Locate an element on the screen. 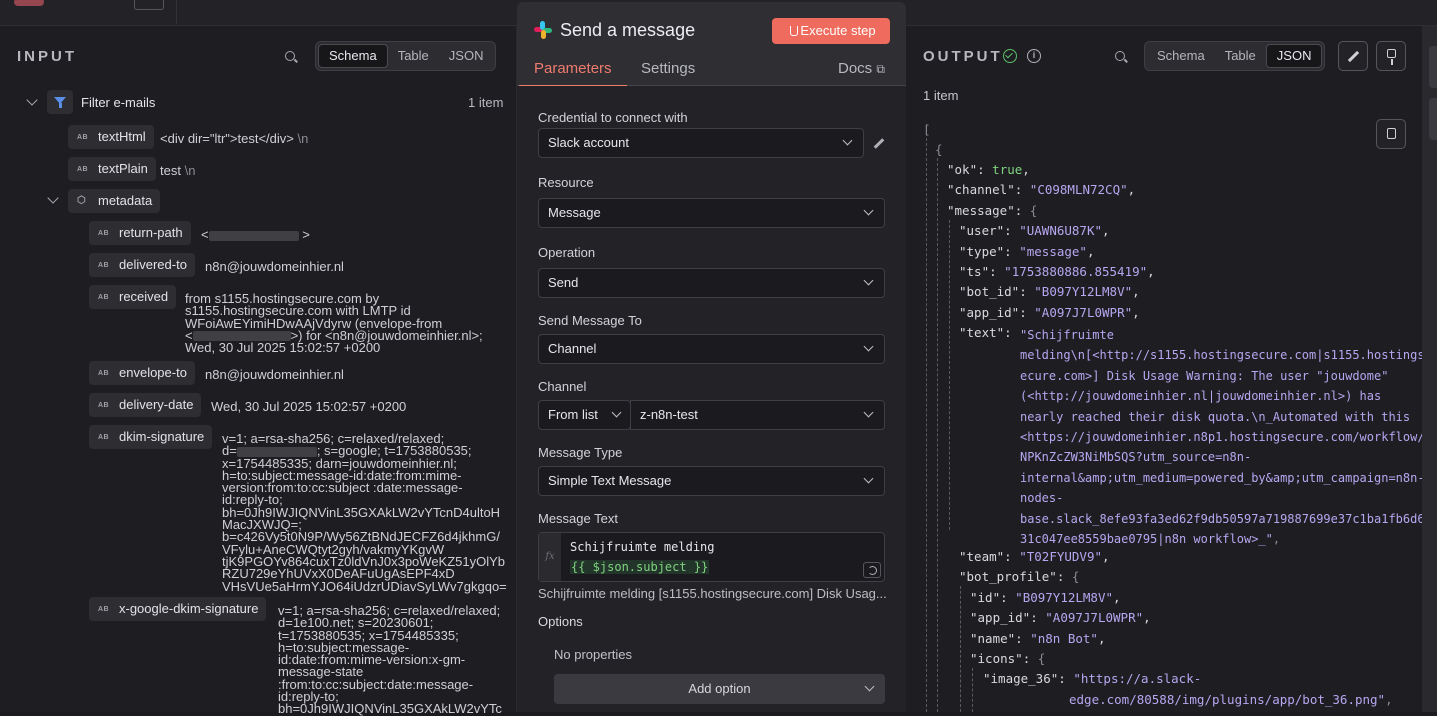  copy-icon is located at coordinates (1391, 133).